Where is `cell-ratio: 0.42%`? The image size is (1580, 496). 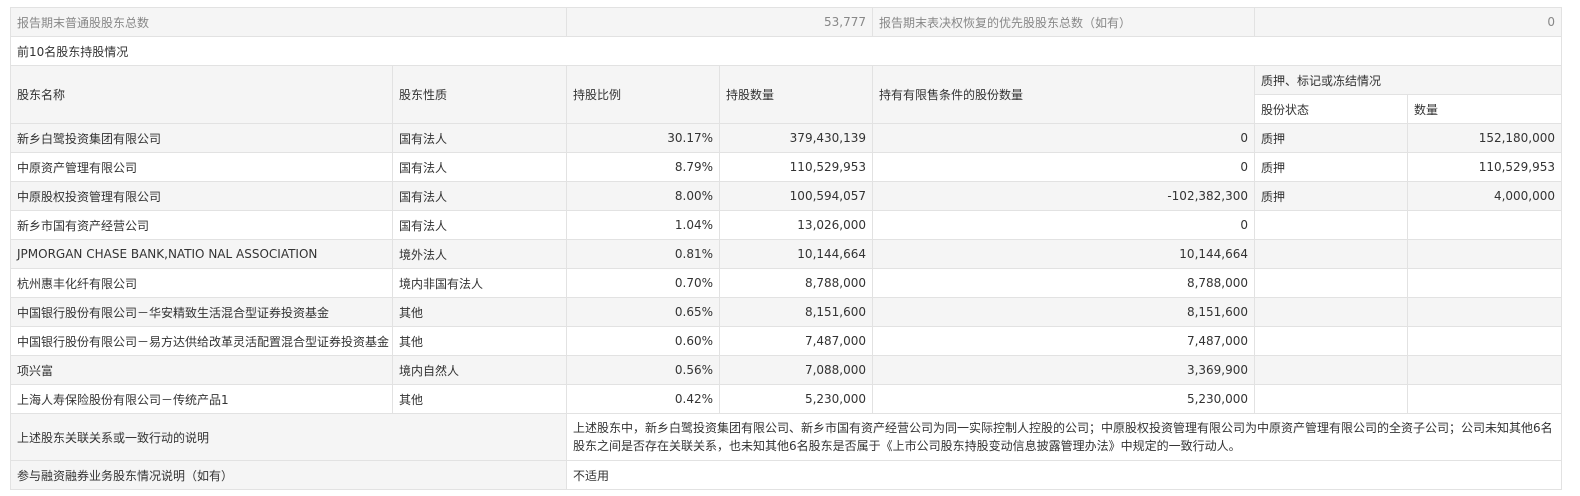 cell-ratio: 0.42% is located at coordinates (643, 399).